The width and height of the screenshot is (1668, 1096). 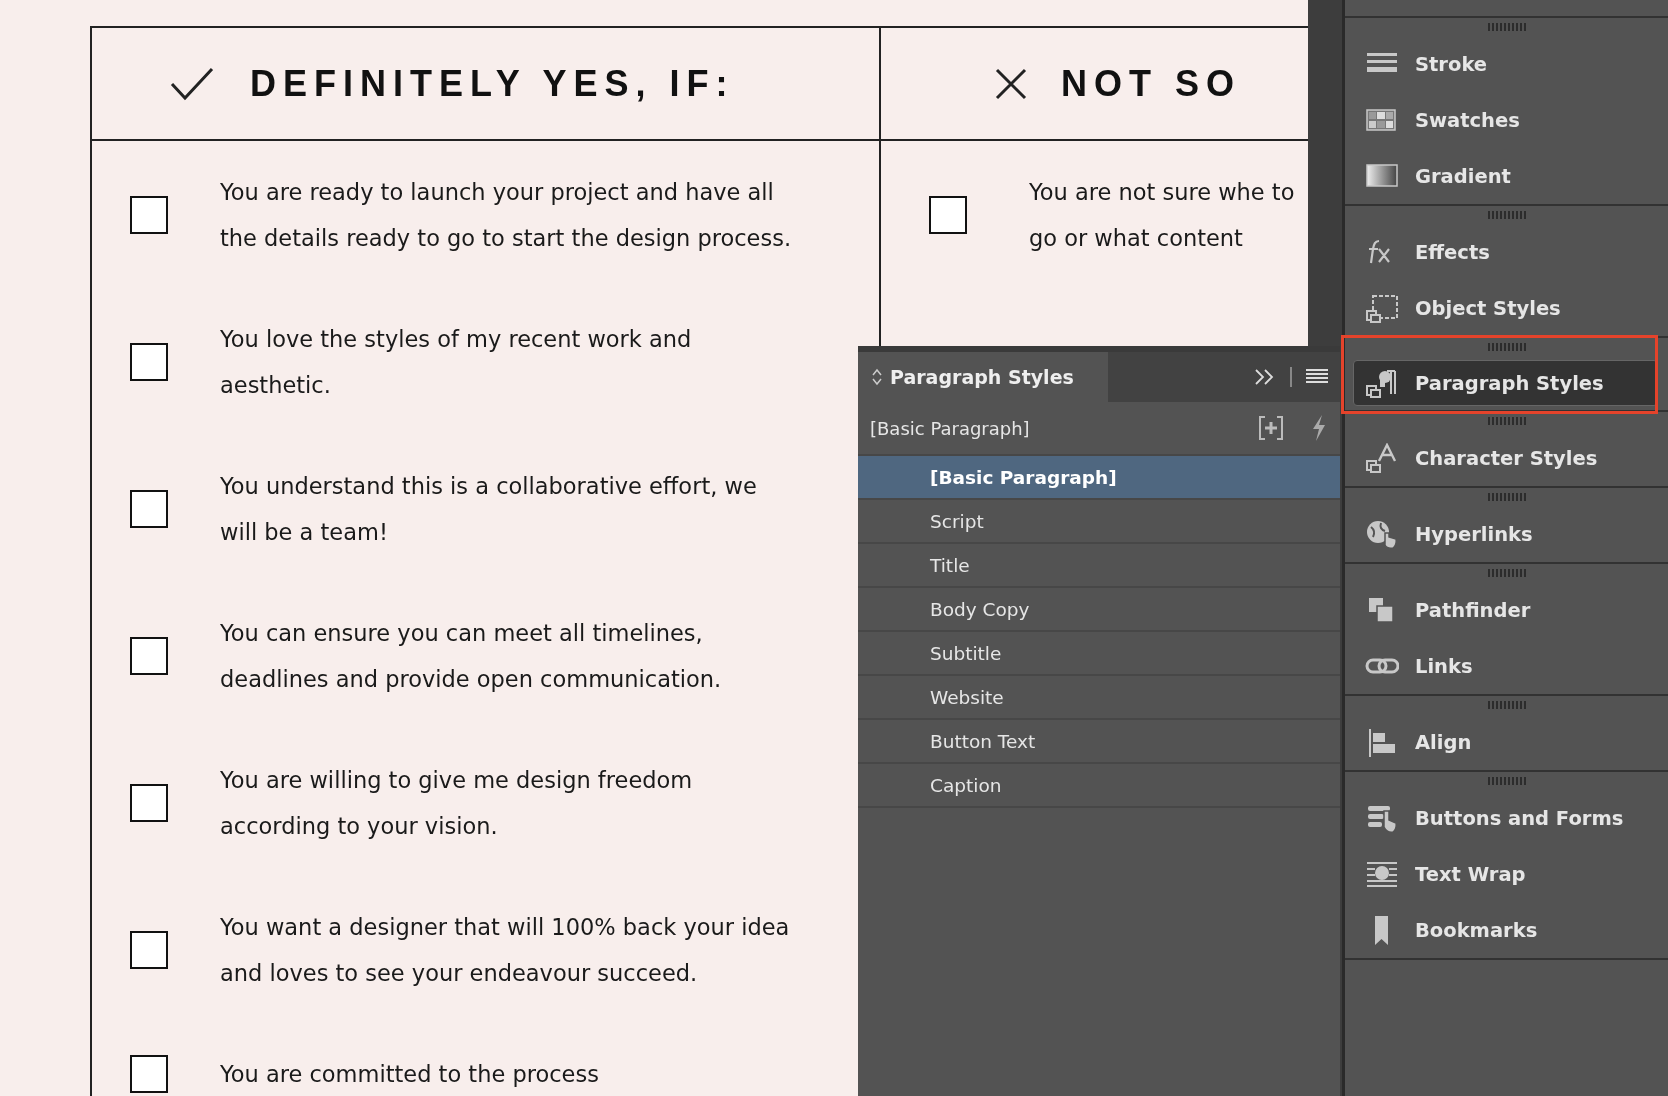 What do you see at coordinates (983, 377) in the screenshot?
I see `panel-tab: Paragraph Styles` at bounding box center [983, 377].